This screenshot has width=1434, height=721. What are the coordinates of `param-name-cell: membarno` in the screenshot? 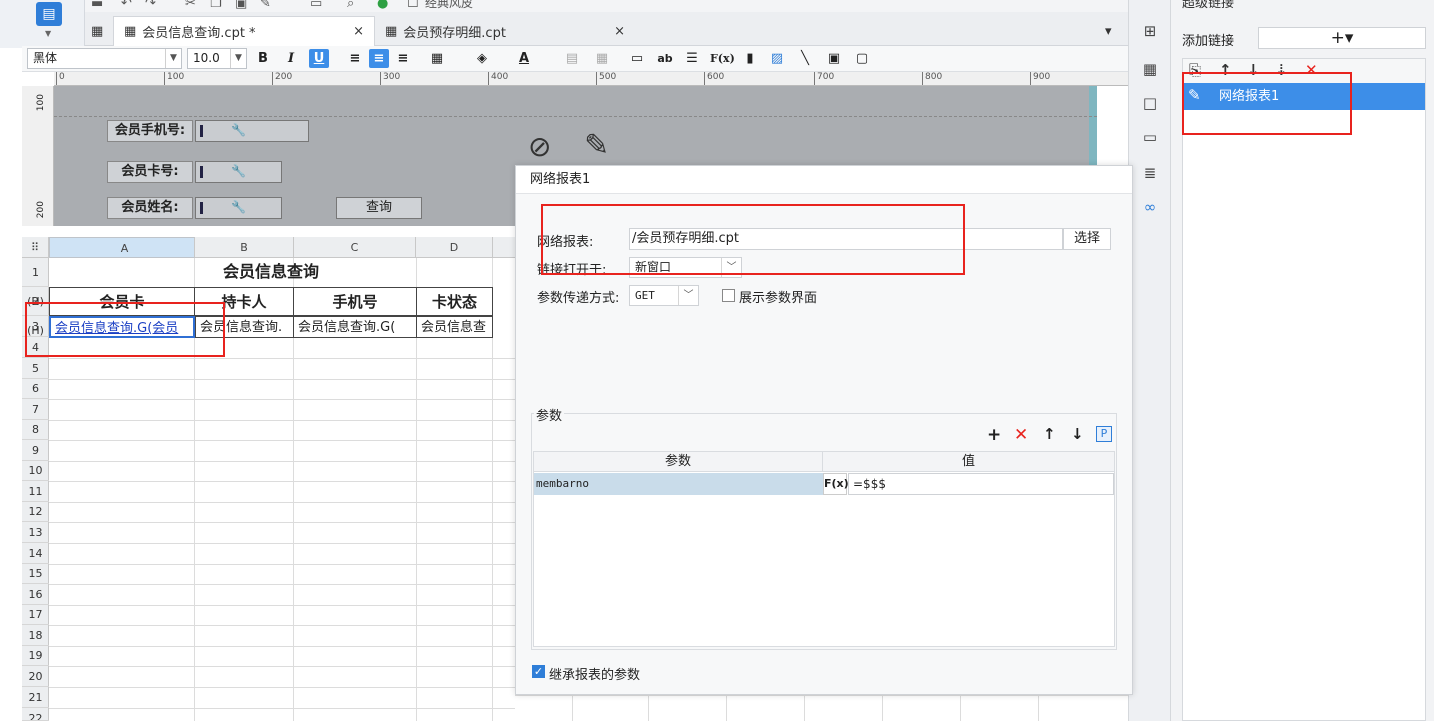 It's located at (678, 484).